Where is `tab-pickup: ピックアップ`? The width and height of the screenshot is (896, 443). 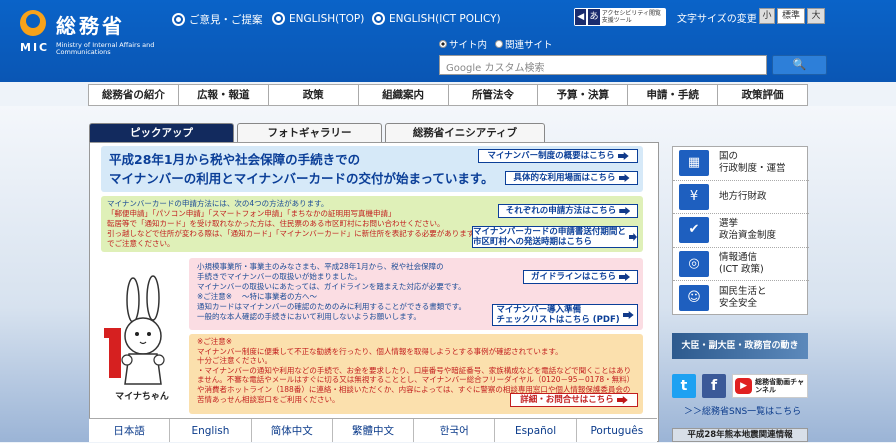 tab-pickup: ピックアップ is located at coordinates (161, 133).